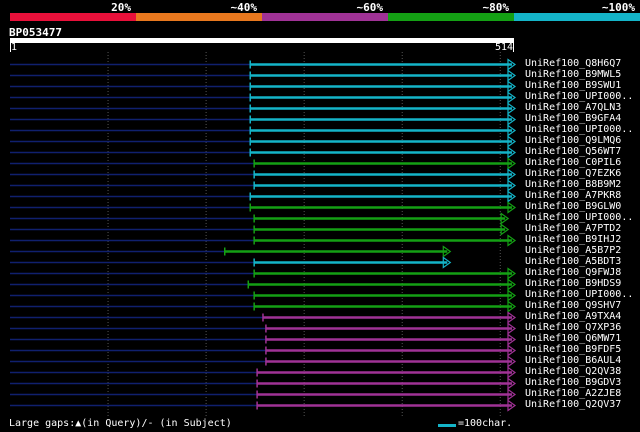  What do you see at coordinates (573, 206) in the screenshot?
I see `hit-label: UniRef100_B9GLW0` at bounding box center [573, 206].